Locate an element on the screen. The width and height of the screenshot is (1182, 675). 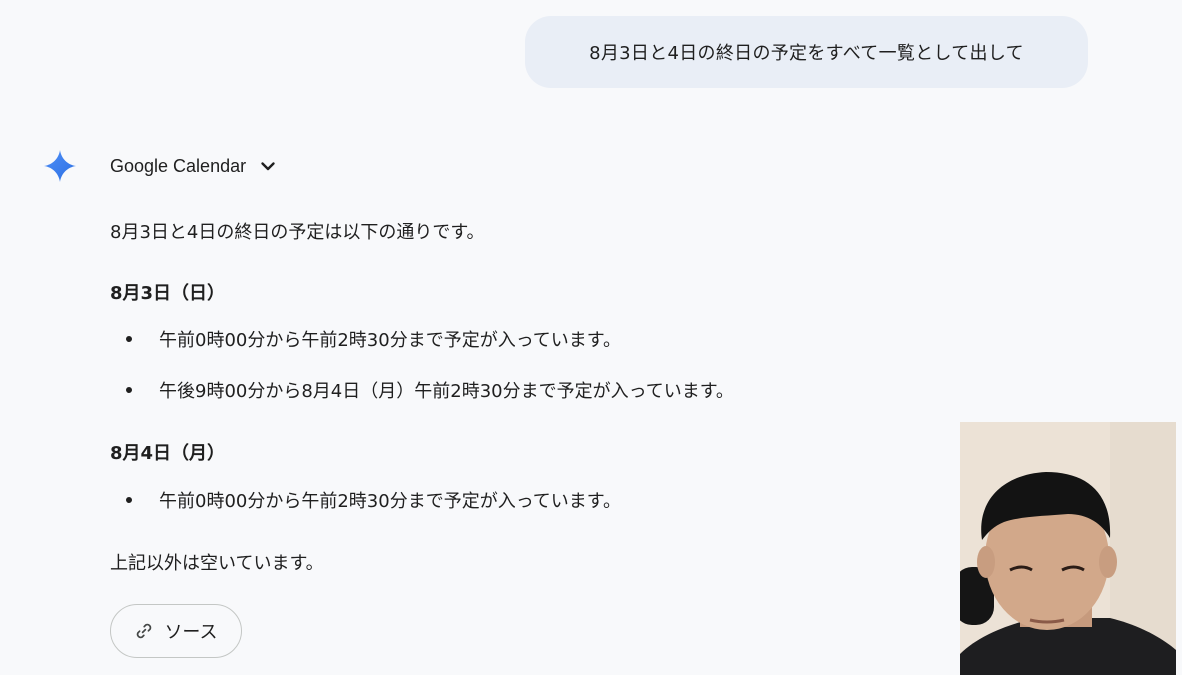
source-button: ソース is located at coordinates (176, 631).